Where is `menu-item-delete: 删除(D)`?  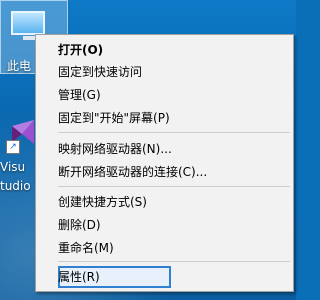 menu-item-delete: 删除(D) is located at coordinates (173, 225).